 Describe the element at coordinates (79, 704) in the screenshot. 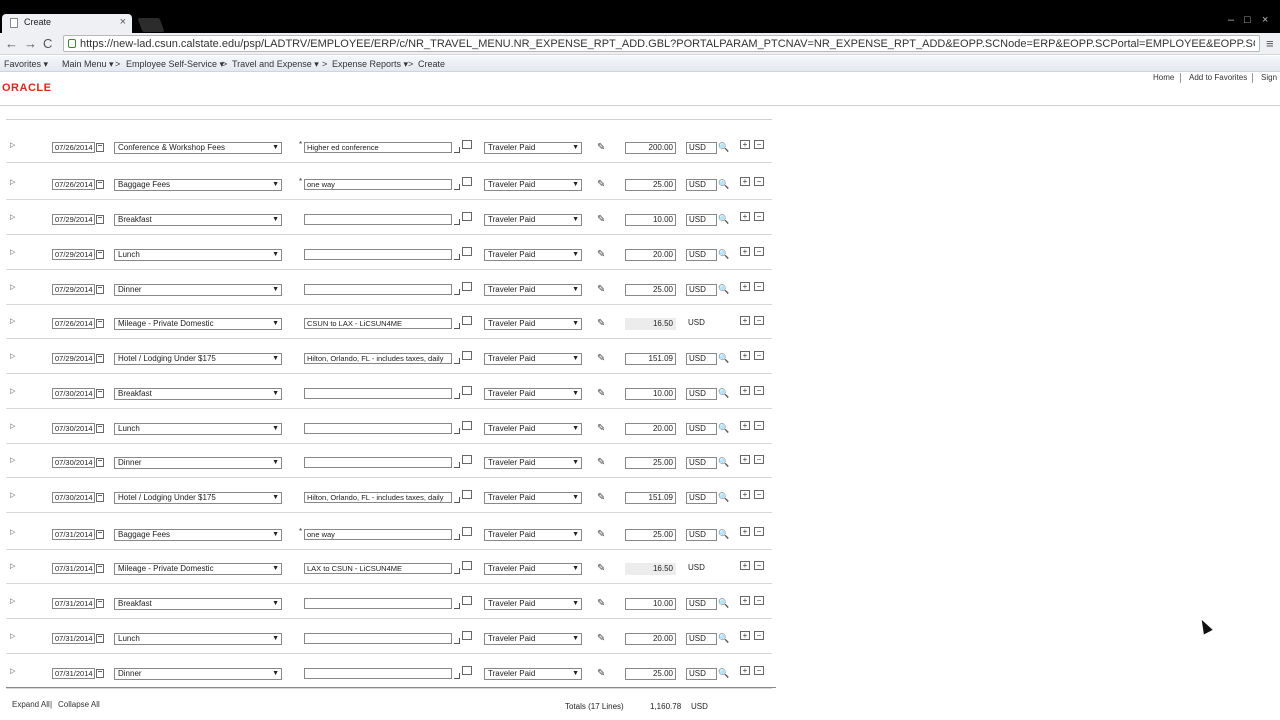

I see `collapse-all-link: Collapse All` at that location.